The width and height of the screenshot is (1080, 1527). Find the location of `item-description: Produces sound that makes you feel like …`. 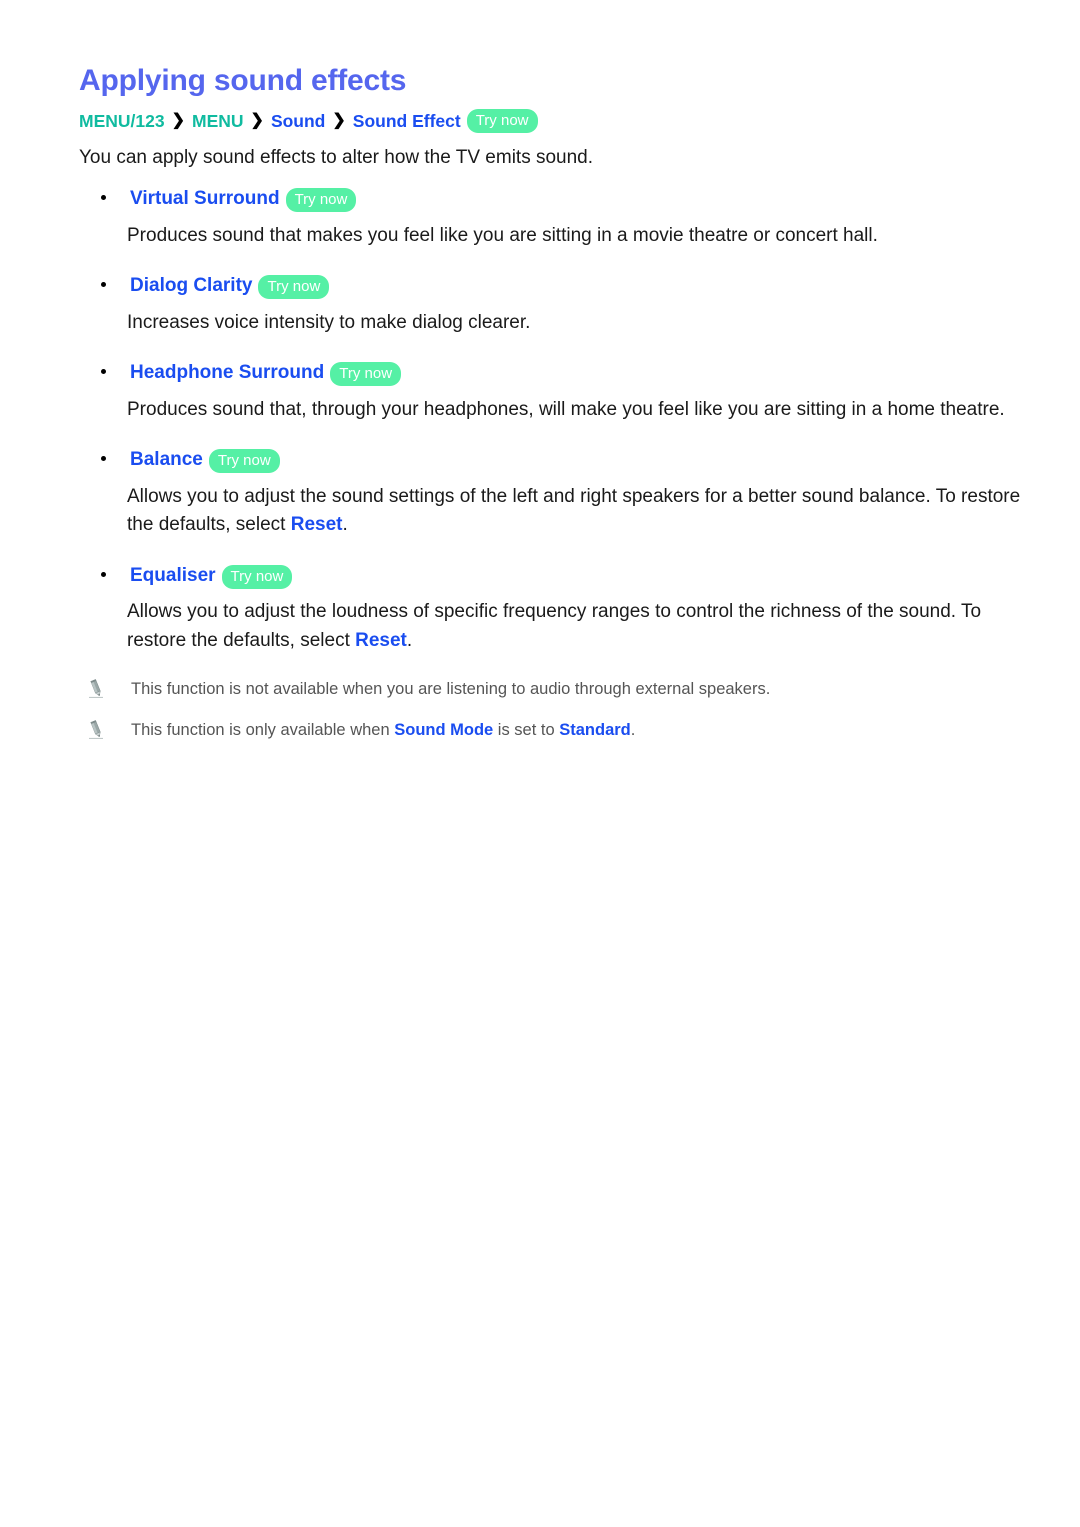

item-description: Produces sound that makes you feel like … is located at coordinates (556, 236).